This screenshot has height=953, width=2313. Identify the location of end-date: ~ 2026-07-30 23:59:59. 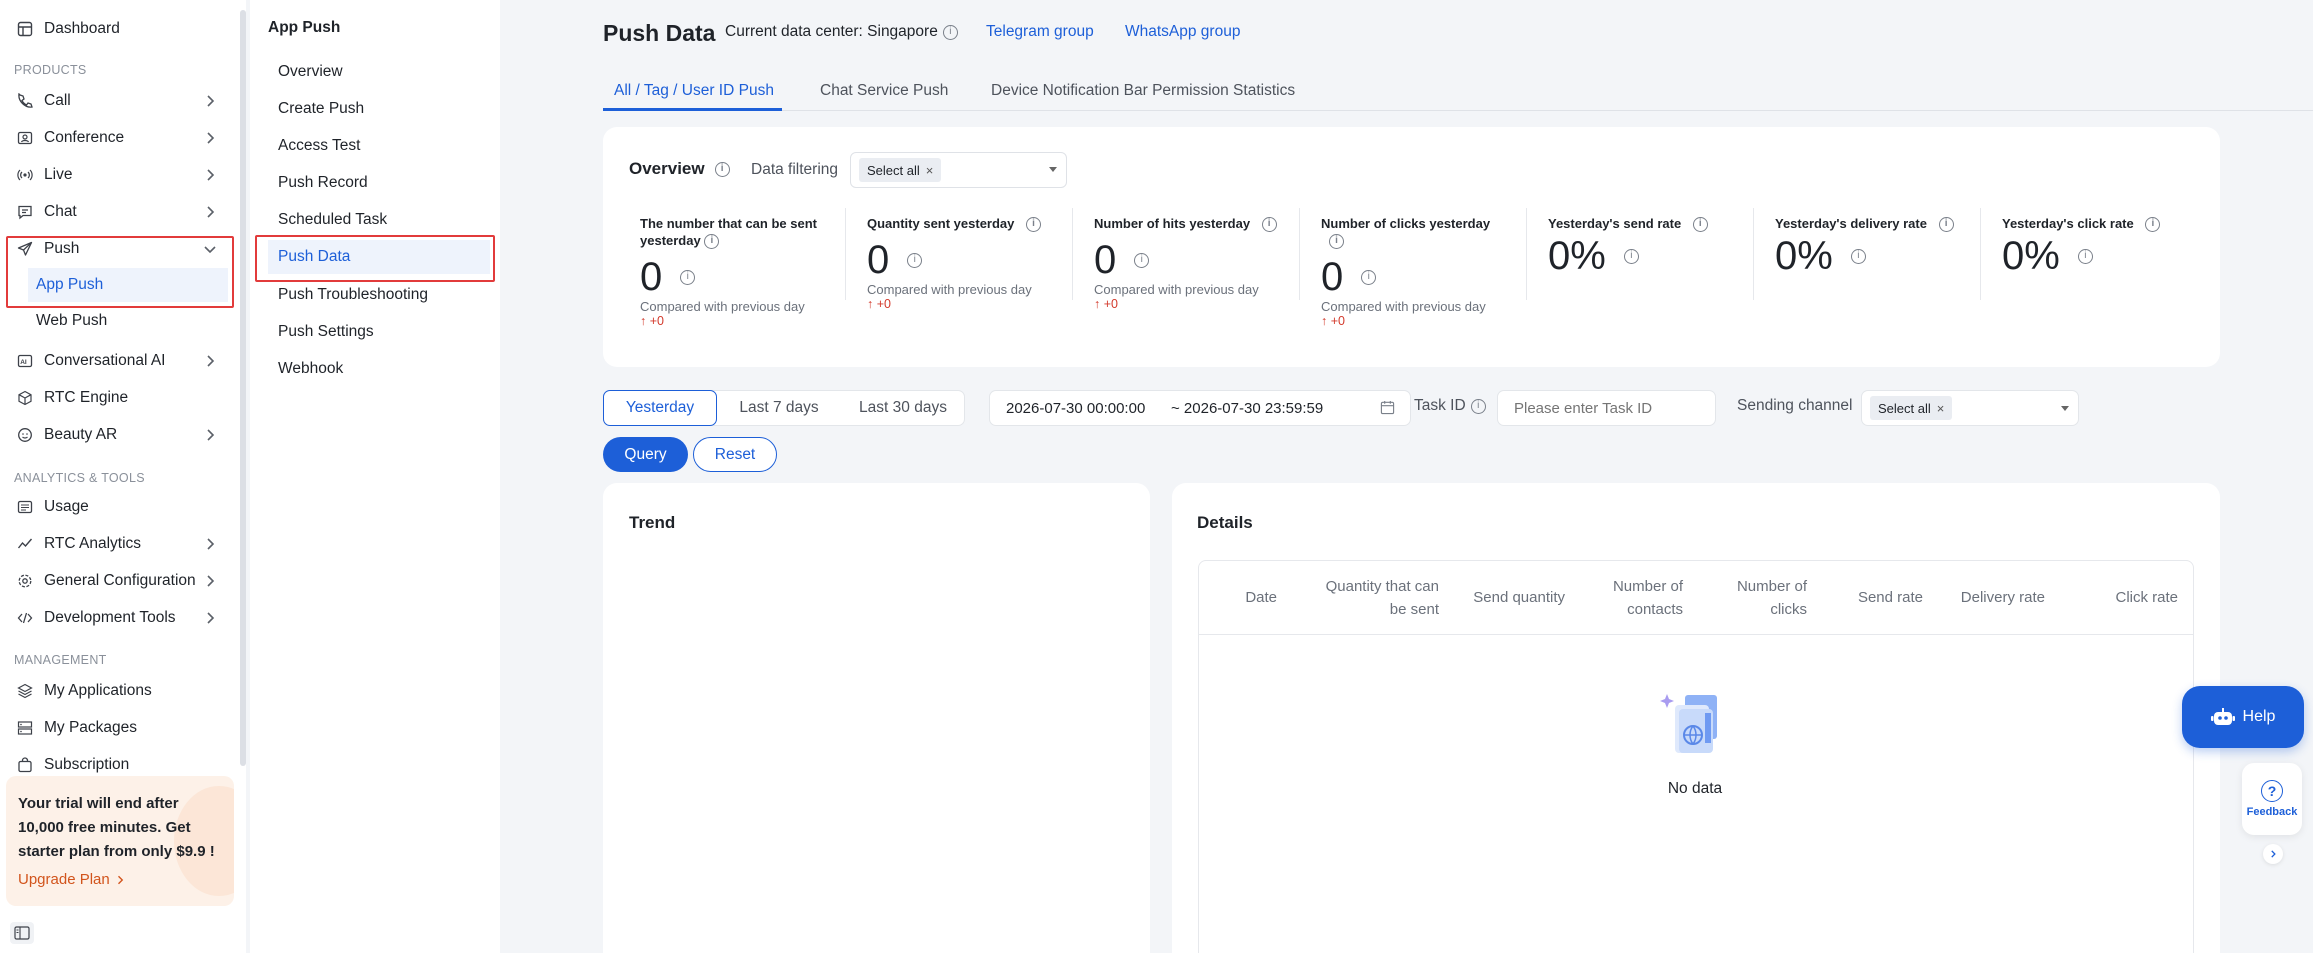
(1247, 408).